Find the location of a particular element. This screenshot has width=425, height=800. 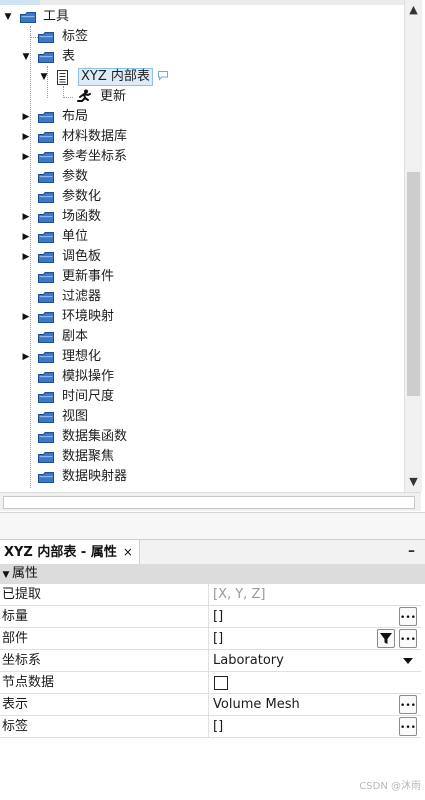

tree-node-label: 调色板 is located at coordinates (82, 256).